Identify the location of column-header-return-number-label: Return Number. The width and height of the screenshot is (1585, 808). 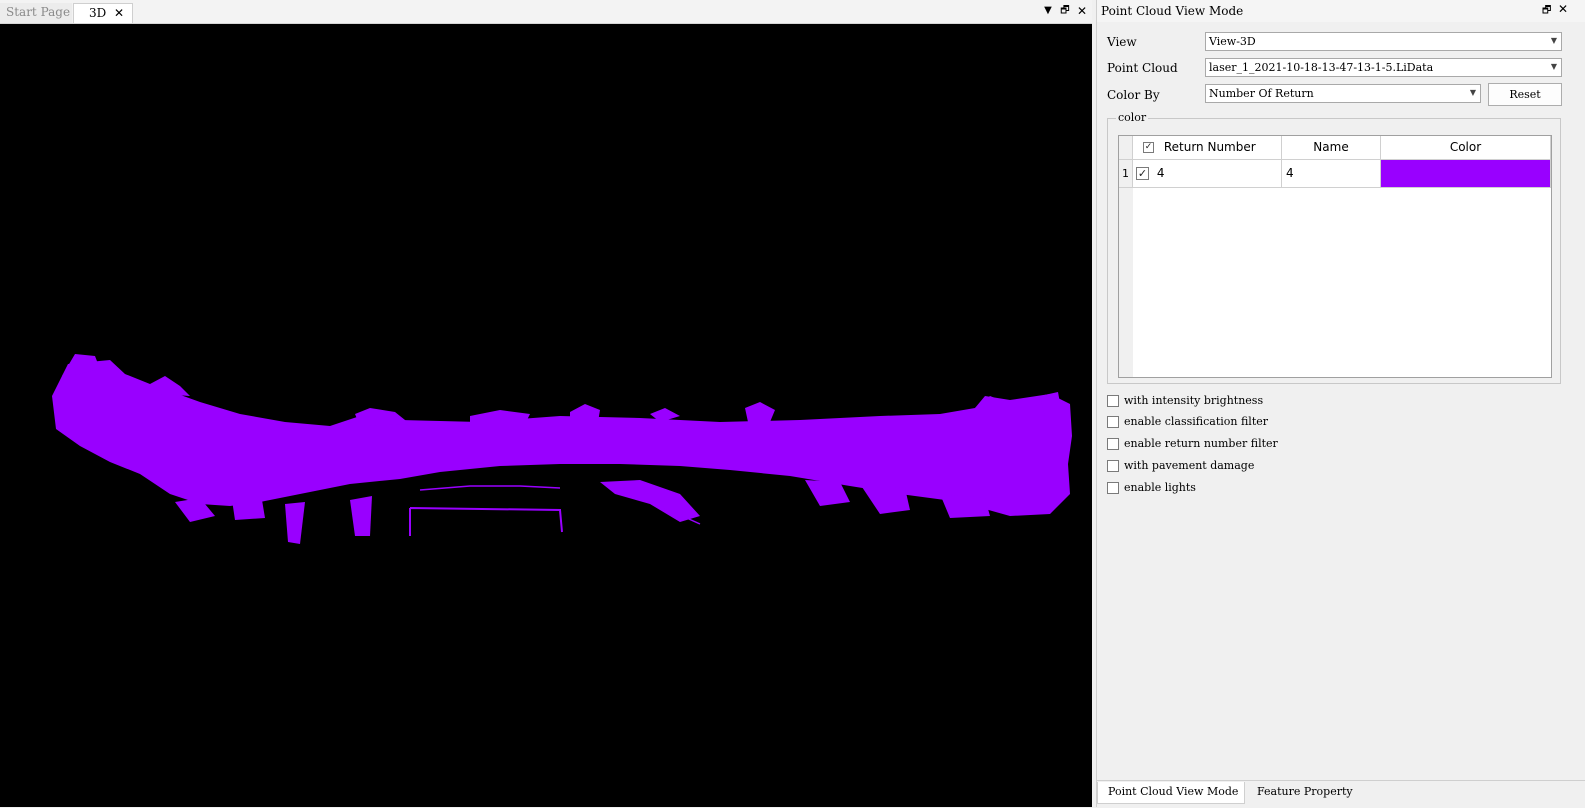
(1209, 147).